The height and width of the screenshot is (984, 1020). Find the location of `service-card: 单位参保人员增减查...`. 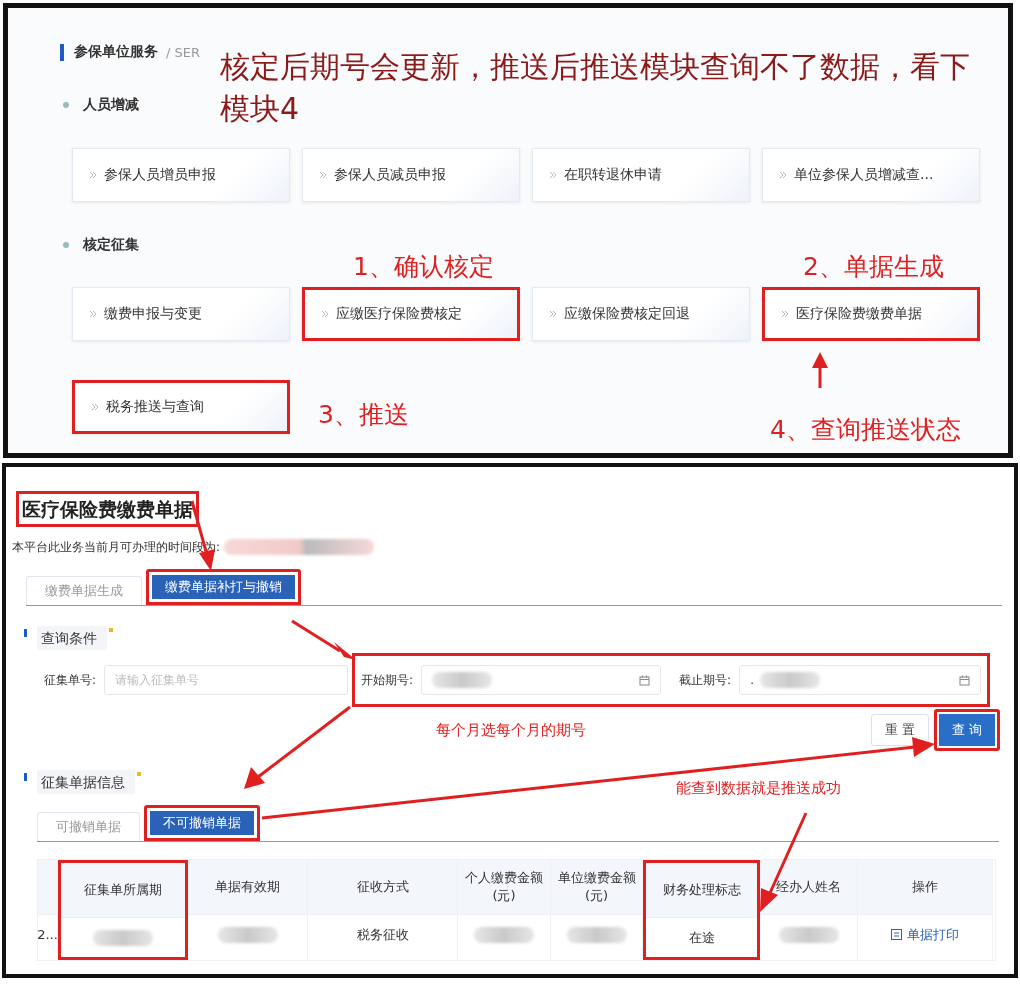

service-card: 单位参保人员增减查... is located at coordinates (871, 175).